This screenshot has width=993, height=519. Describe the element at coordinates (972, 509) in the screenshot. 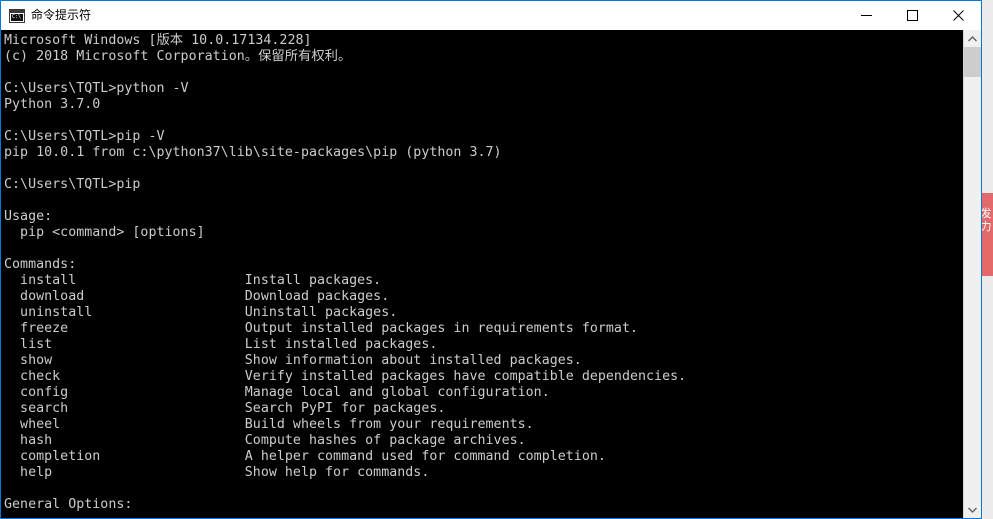

I see `scroll-down-arrow-icon` at that location.